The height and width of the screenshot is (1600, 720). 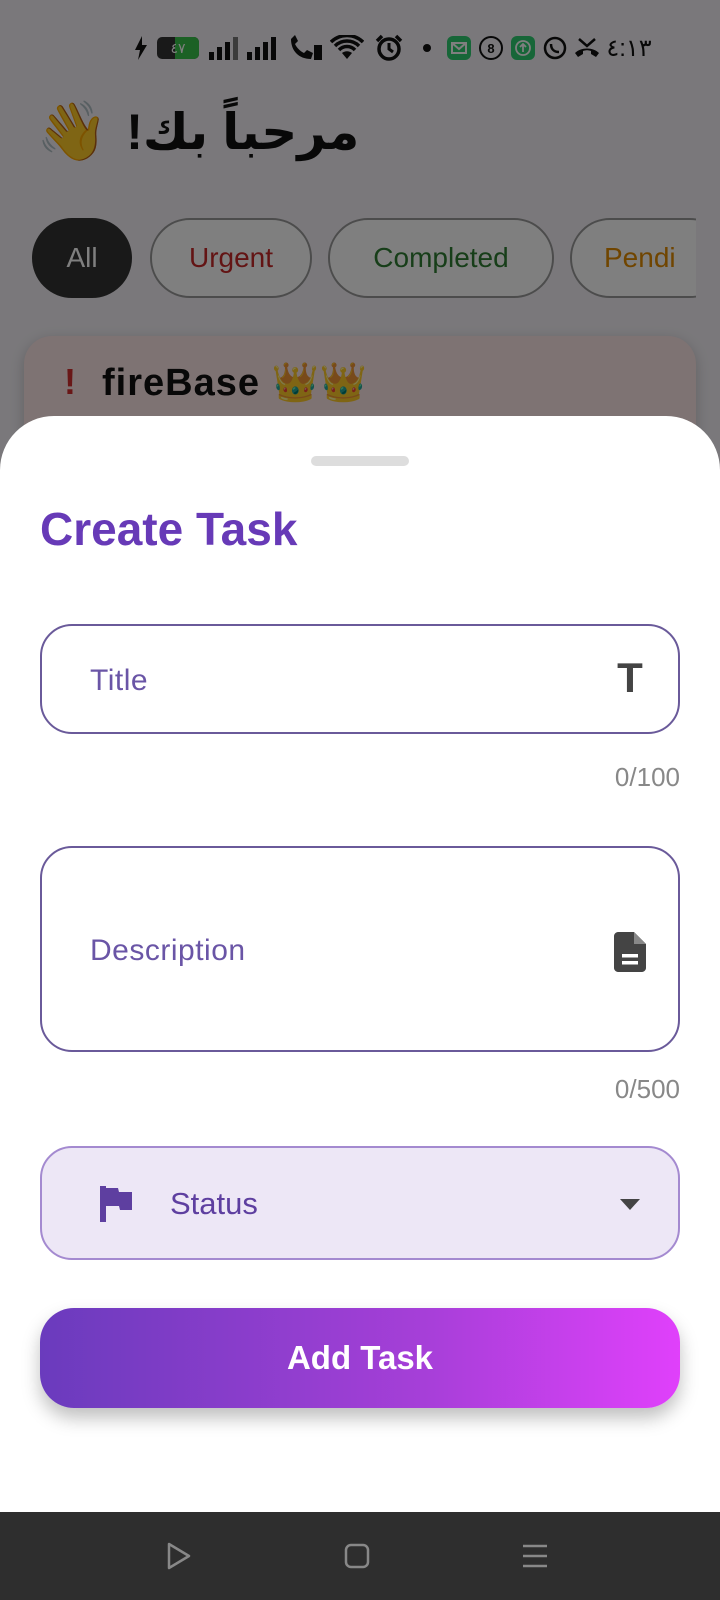 I want to click on navigation-bar, so click(x=360, y=1556).